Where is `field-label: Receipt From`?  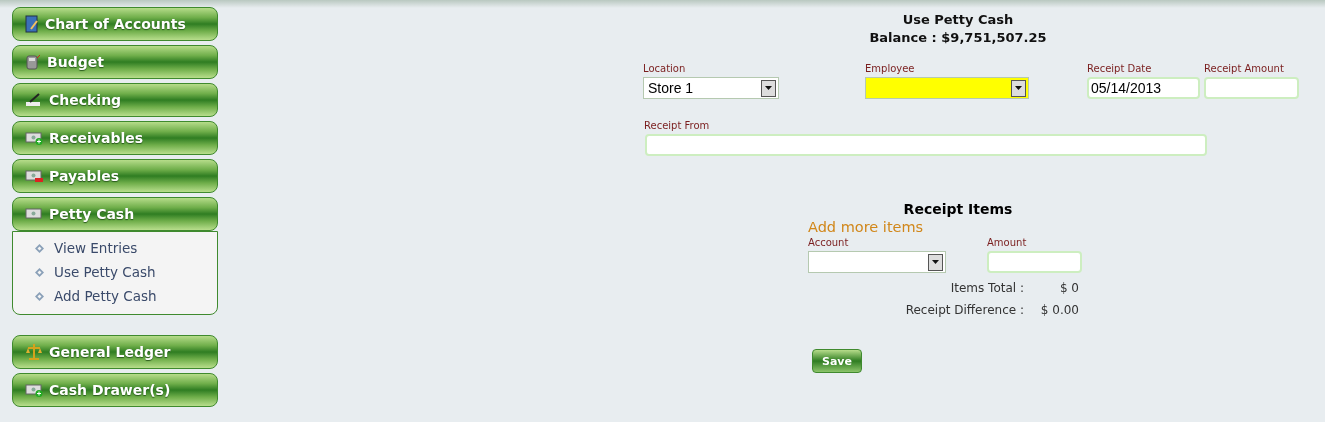
field-label: Receipt From is located at coordinates (677, 126).